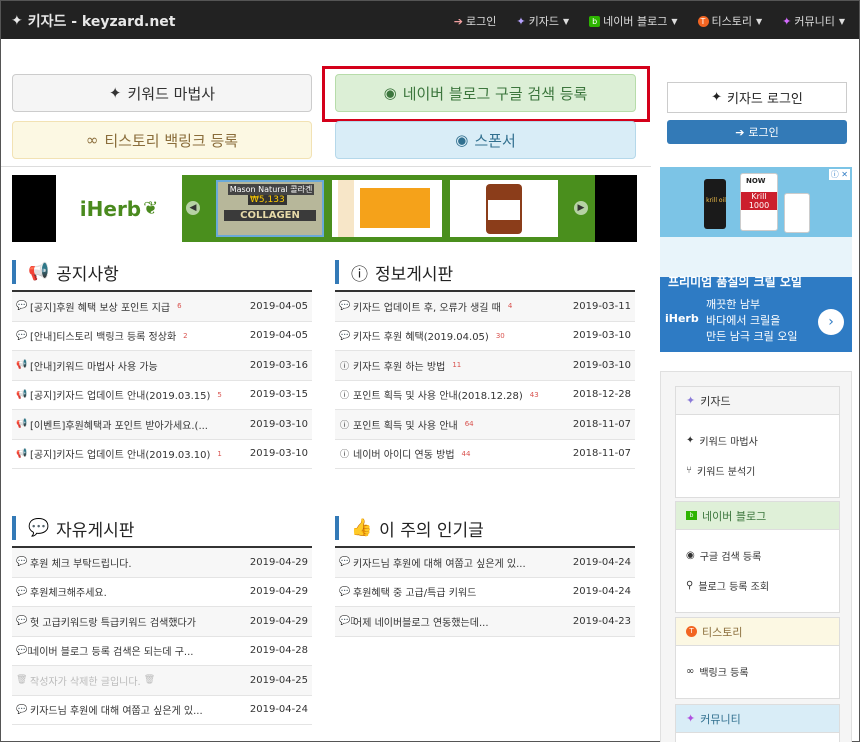 The image size is (860, 742). What do you see at coordinates (757, 585) in the screenshot?
I see `menu-blog-lookup: ⚲ 블로그 등록 조회` at bounding box center [757, 585].